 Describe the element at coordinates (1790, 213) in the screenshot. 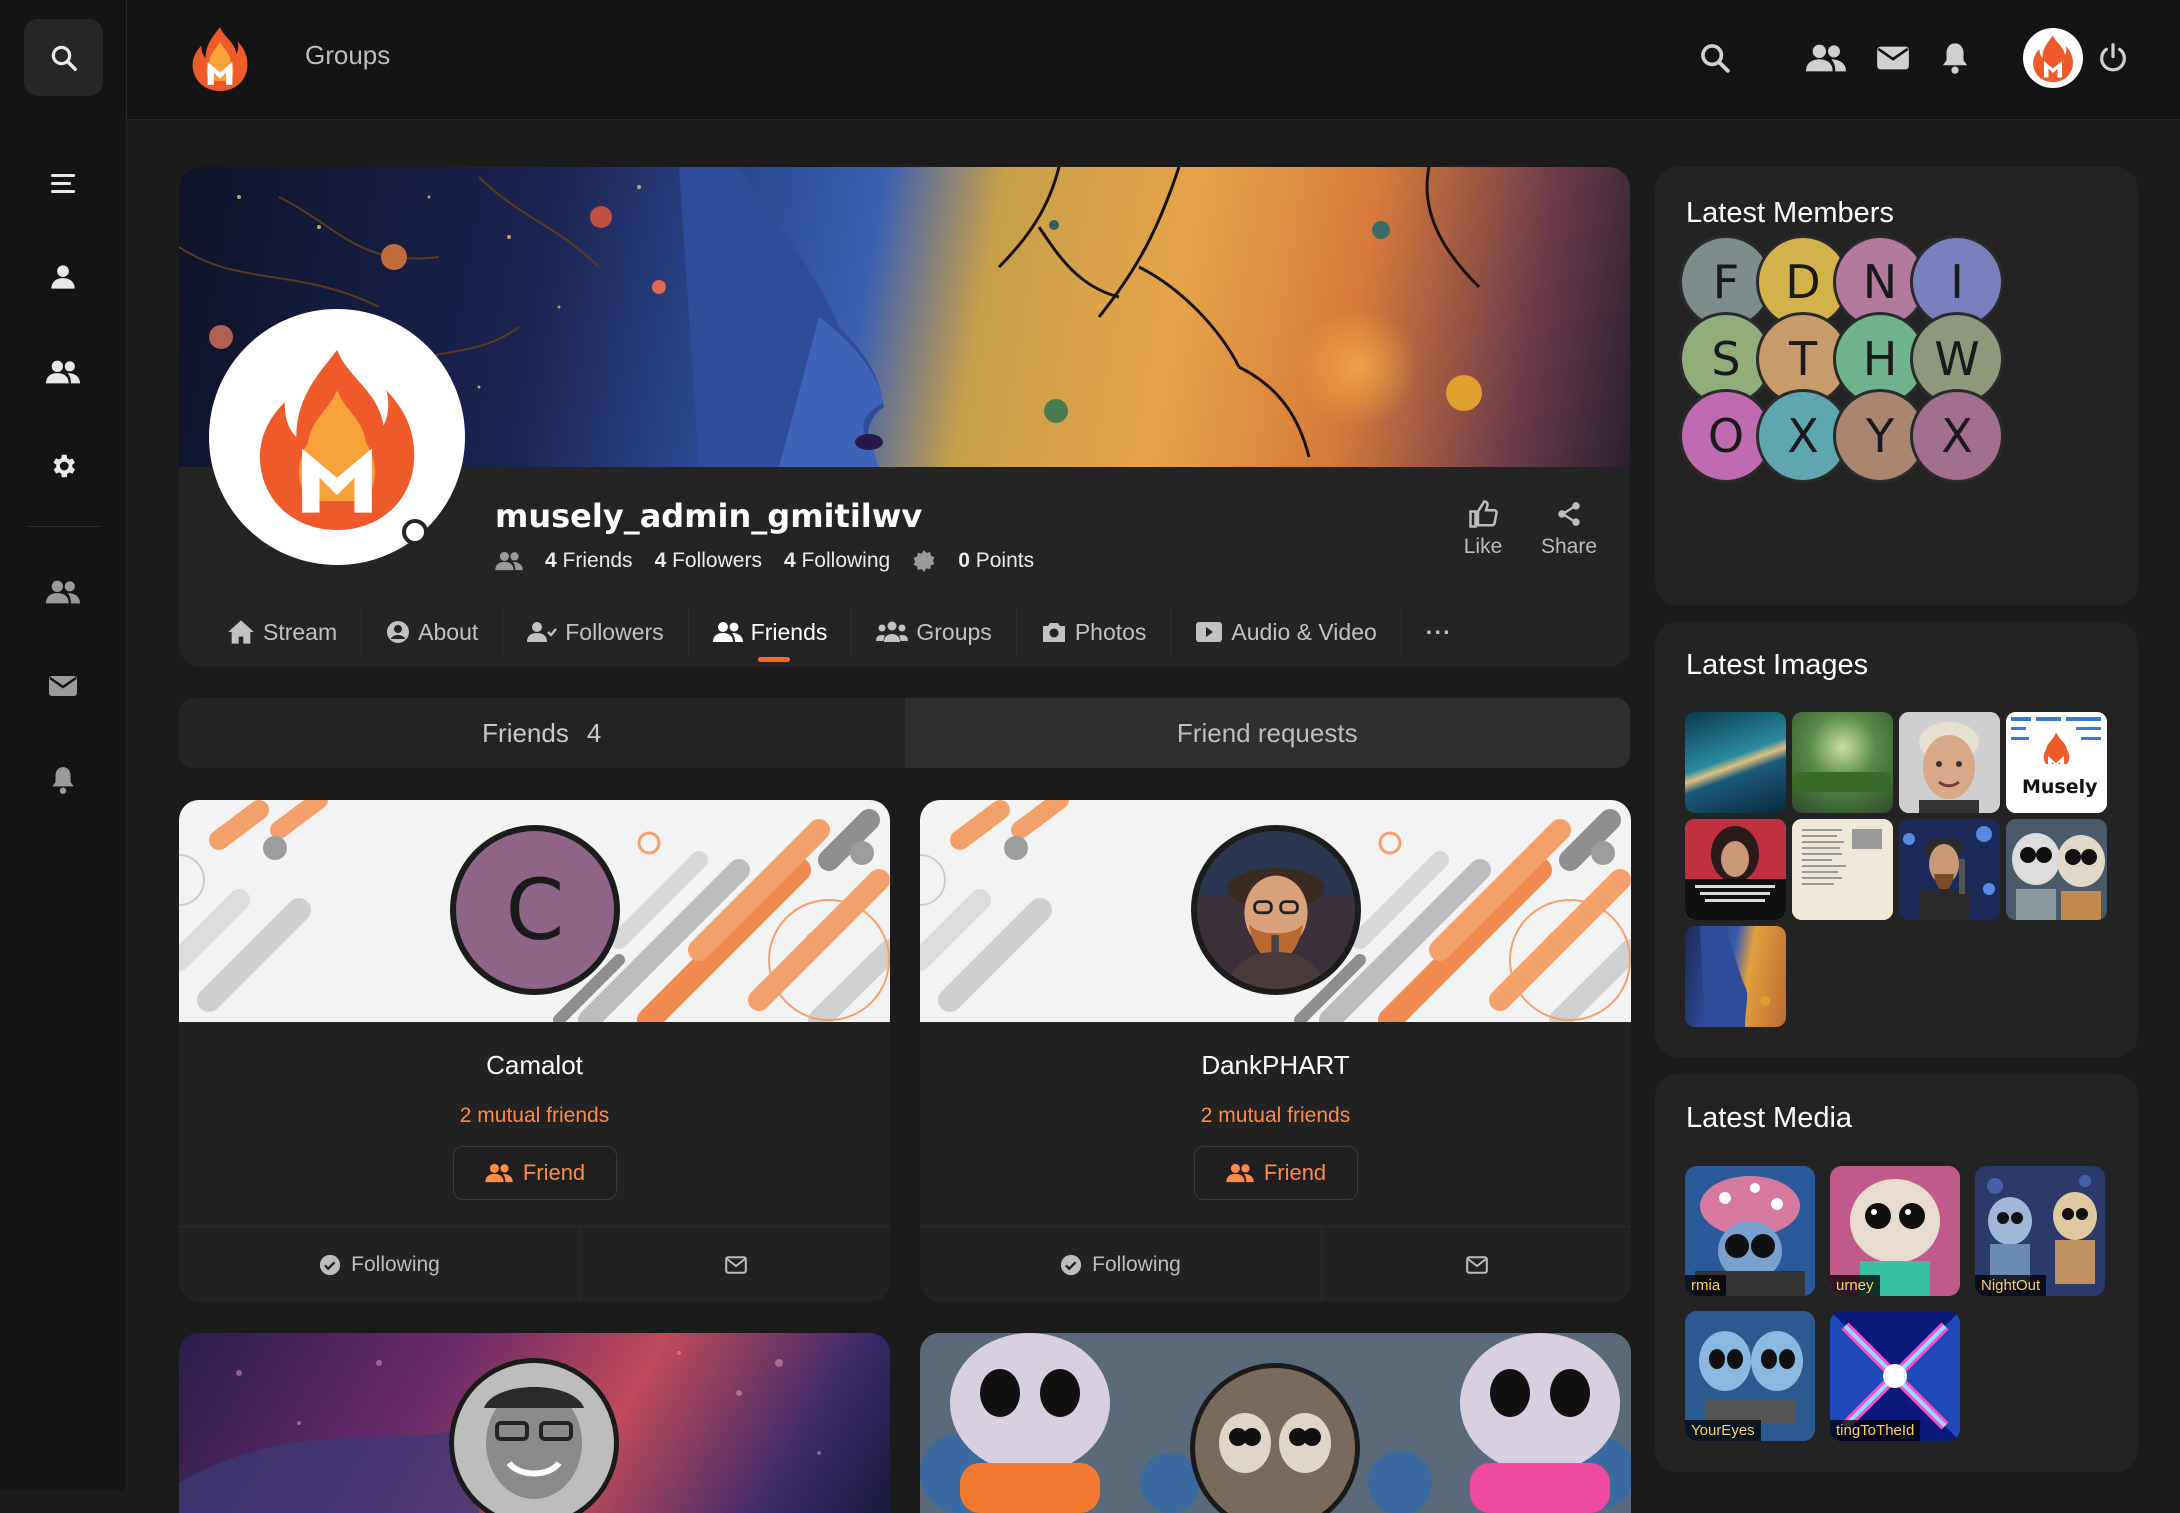

I see `latest-members-title: Latest Members` at that location.